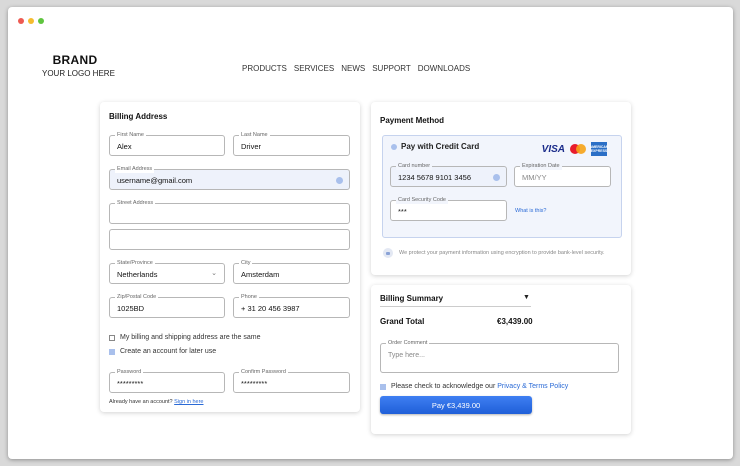 The width and height of the screenshot is (740, 466). What do you see at coordinates (75, 60) in the screenshot?
I see `brand-name: BRAND` at bounding box center [75, 60].